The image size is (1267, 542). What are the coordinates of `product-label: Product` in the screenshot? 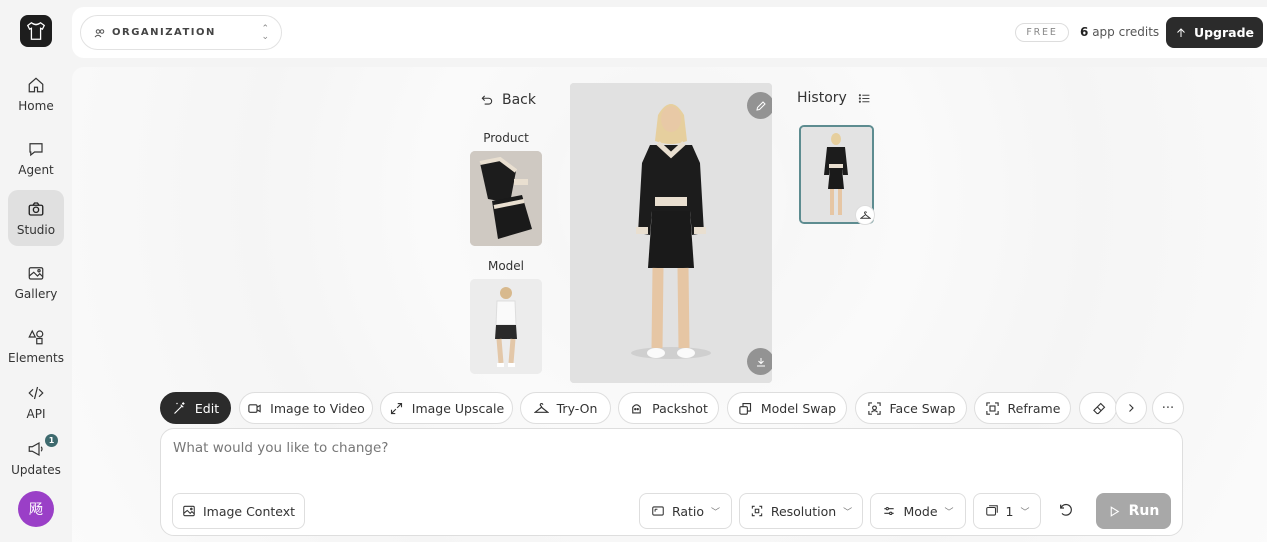 It's located at (506, 138).